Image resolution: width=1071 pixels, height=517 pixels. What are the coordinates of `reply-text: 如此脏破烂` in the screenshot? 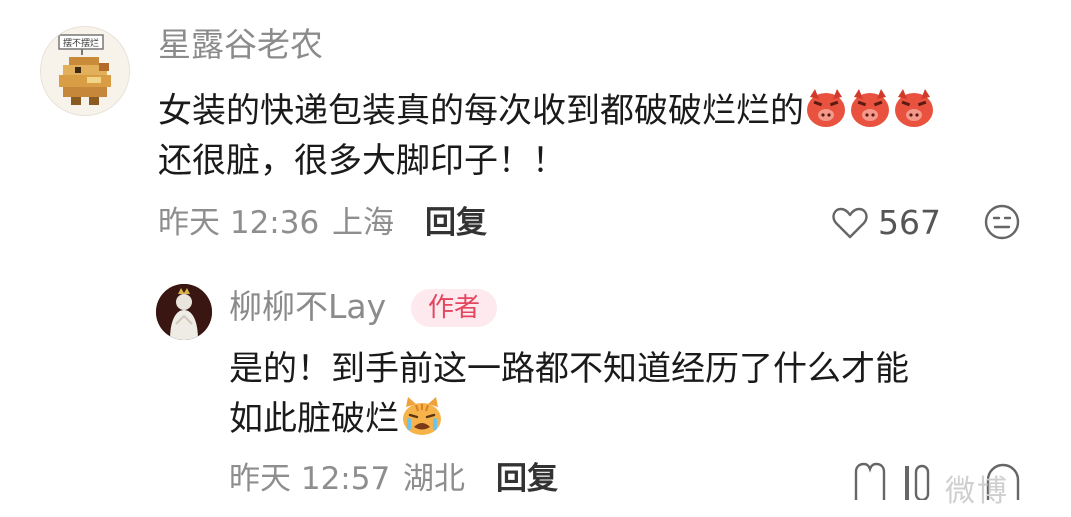 It's located at (314, 419).